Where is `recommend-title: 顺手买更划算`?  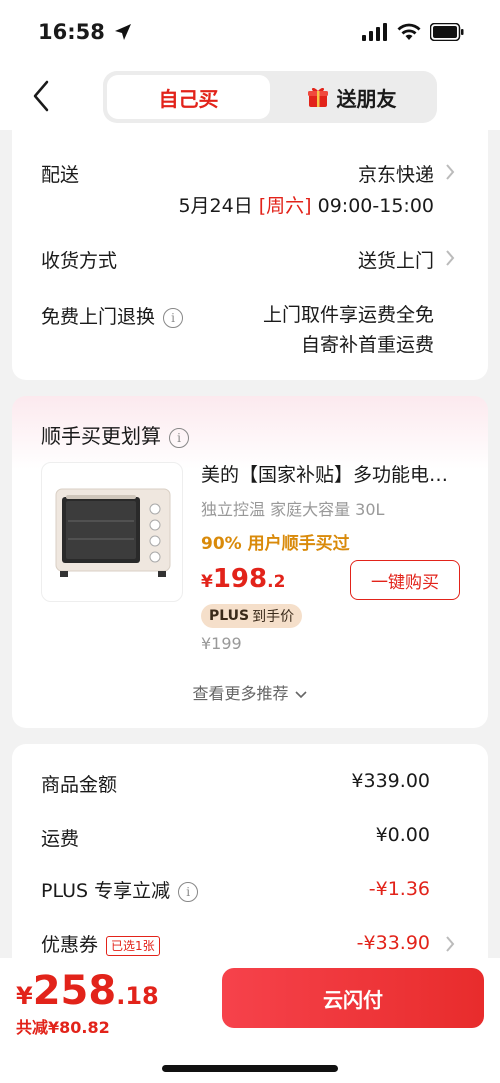
recommend-title: 顺手买更划算 is located at coordinates (101, 436).